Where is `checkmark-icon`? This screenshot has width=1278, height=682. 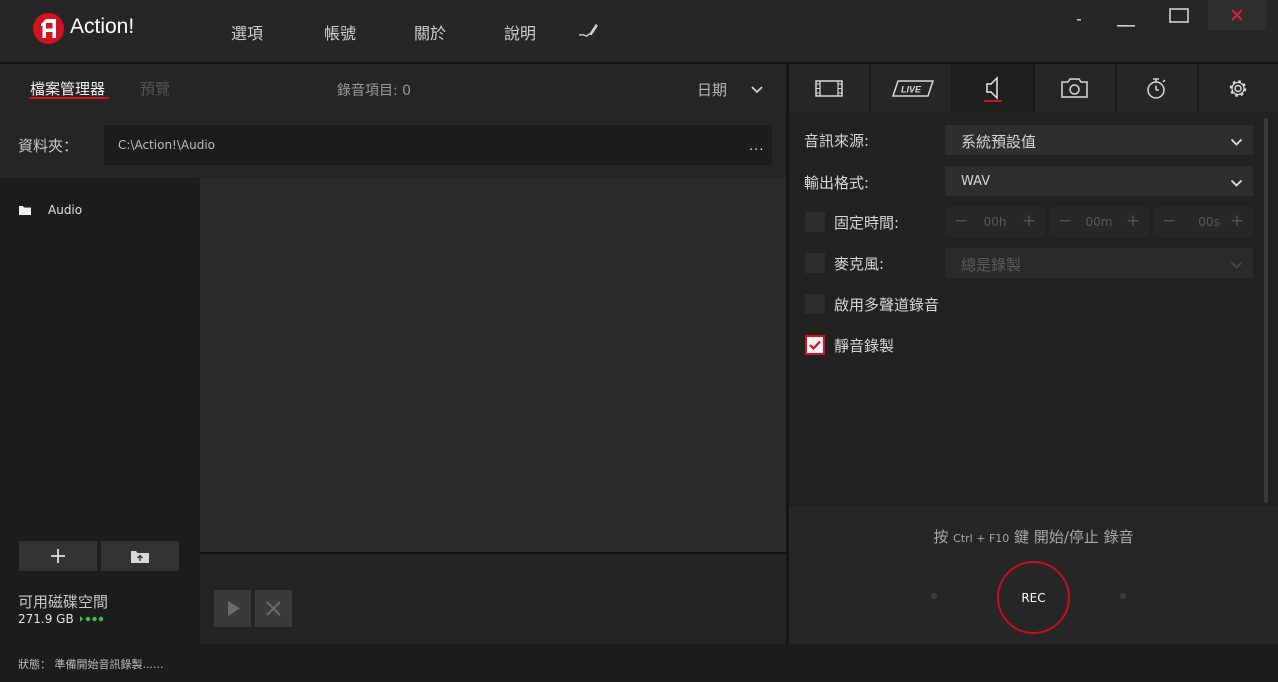
checkmark-icon is located at coordinates (815, 345).